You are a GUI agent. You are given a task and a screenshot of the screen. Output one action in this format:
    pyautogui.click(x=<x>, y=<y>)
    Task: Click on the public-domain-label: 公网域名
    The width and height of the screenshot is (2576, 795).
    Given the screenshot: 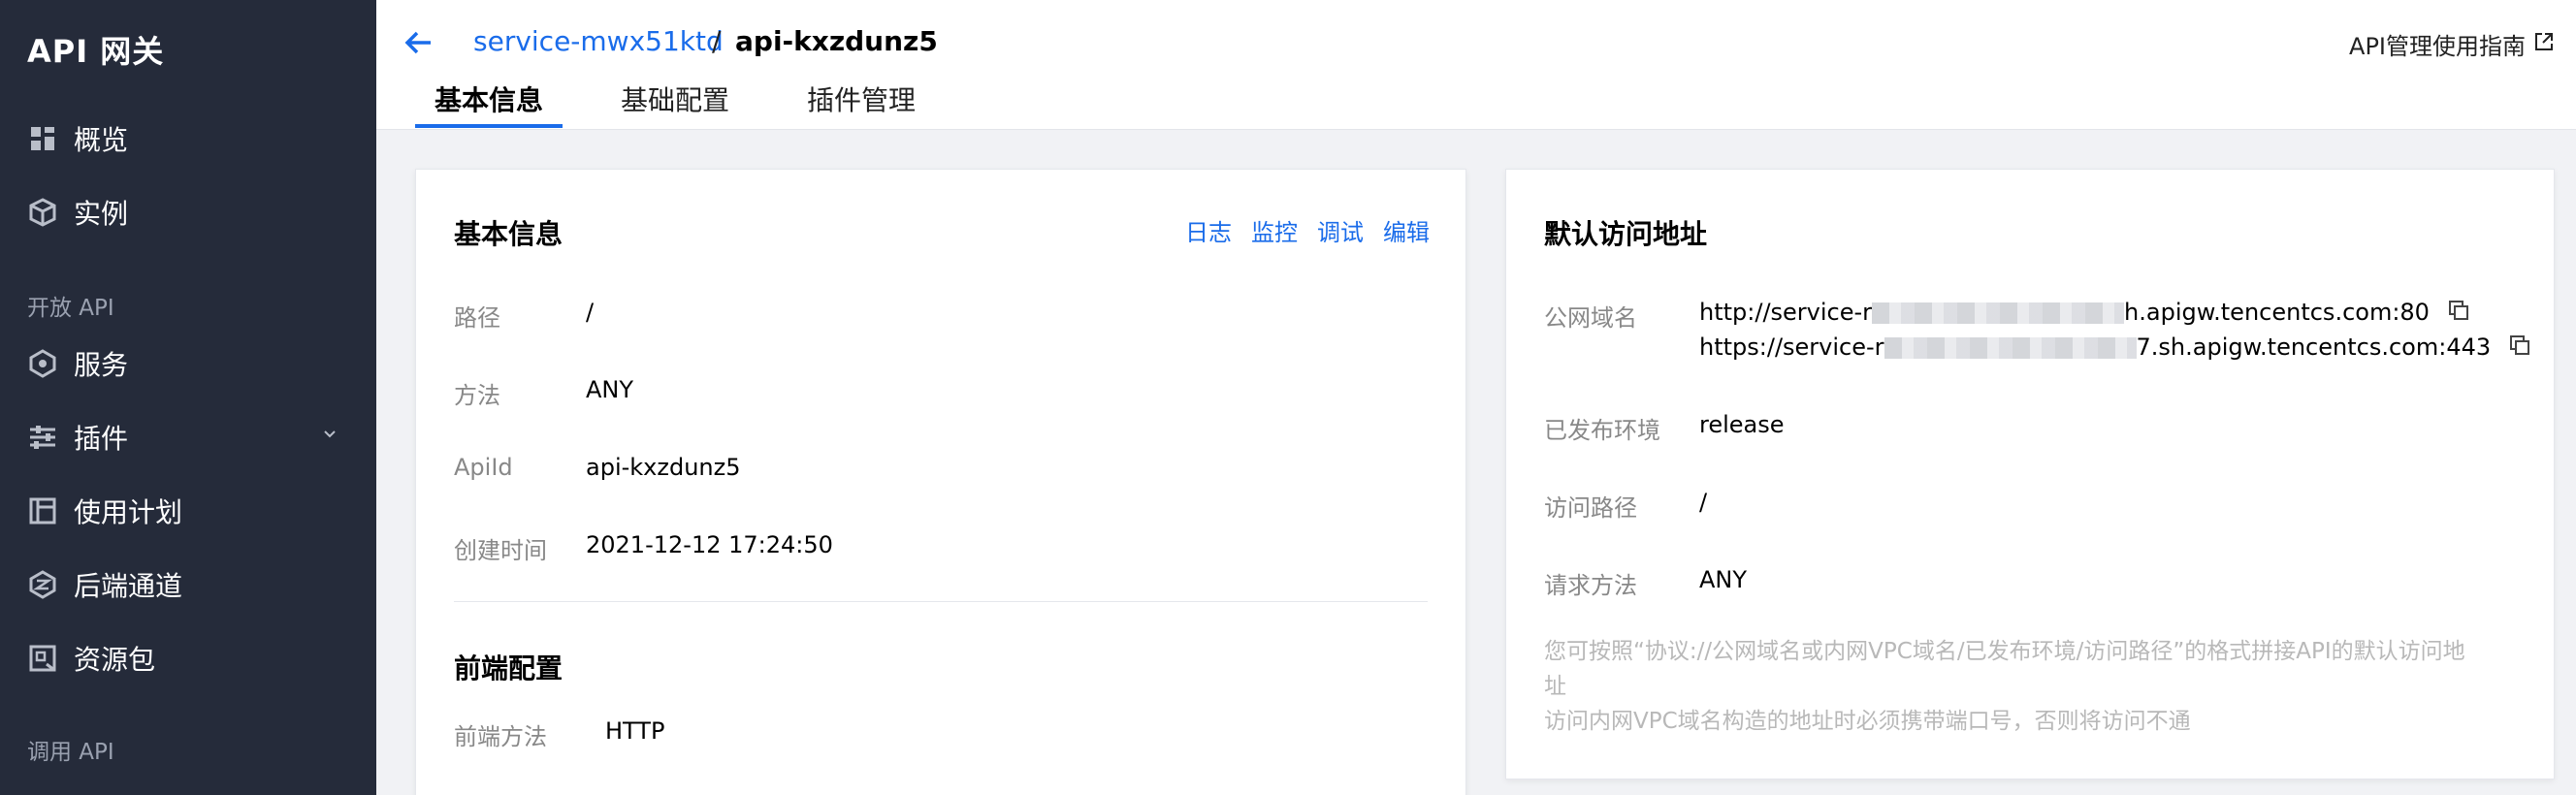 What is the action you would take?
    pyautogui.click(x=1590, y=318)
    